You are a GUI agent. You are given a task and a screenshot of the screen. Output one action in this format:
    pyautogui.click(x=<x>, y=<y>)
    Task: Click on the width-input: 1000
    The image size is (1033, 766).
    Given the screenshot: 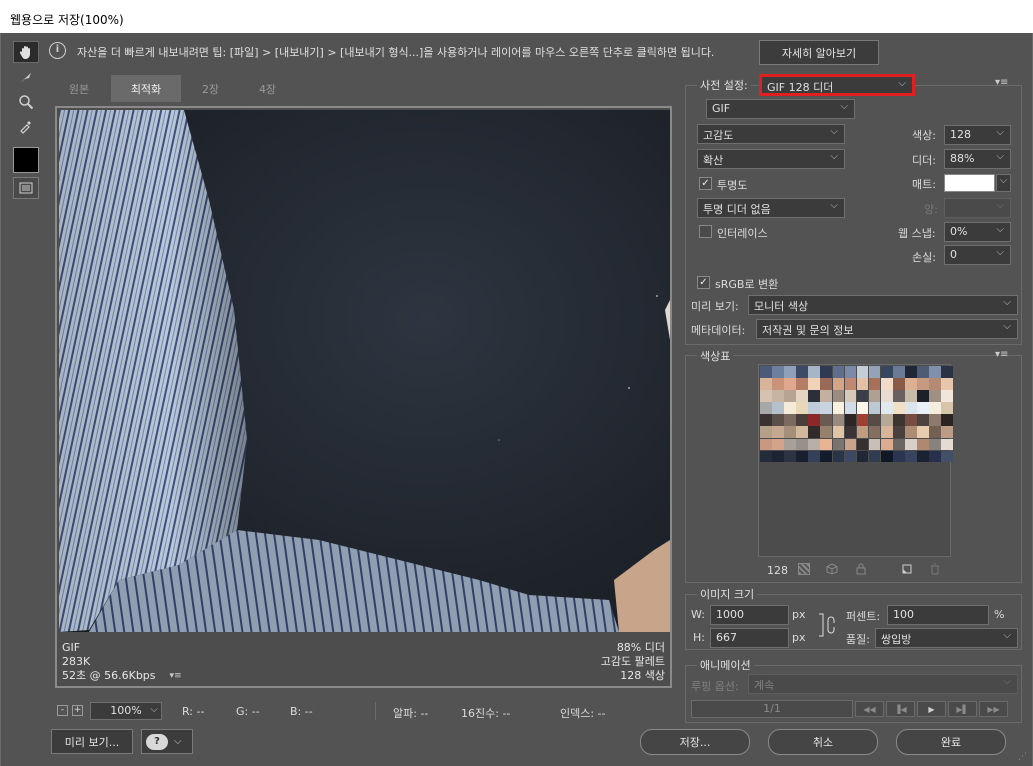 What is the action you would take?
    pyautogui.click(x=749, y=615)
    